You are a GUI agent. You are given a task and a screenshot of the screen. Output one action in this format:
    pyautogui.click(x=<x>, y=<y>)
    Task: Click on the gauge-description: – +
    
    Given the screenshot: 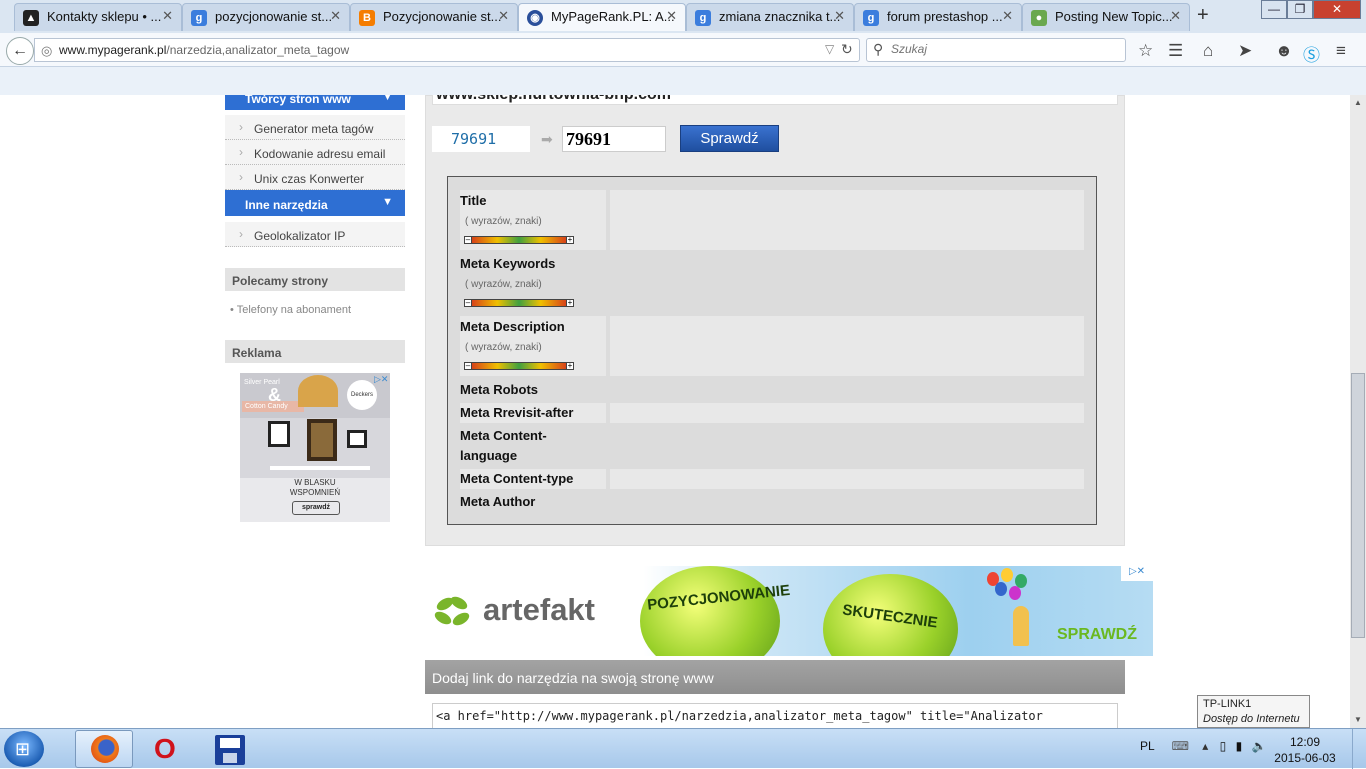 What is the action you would take?
    pyautogui.click(x=519, y=366)
    